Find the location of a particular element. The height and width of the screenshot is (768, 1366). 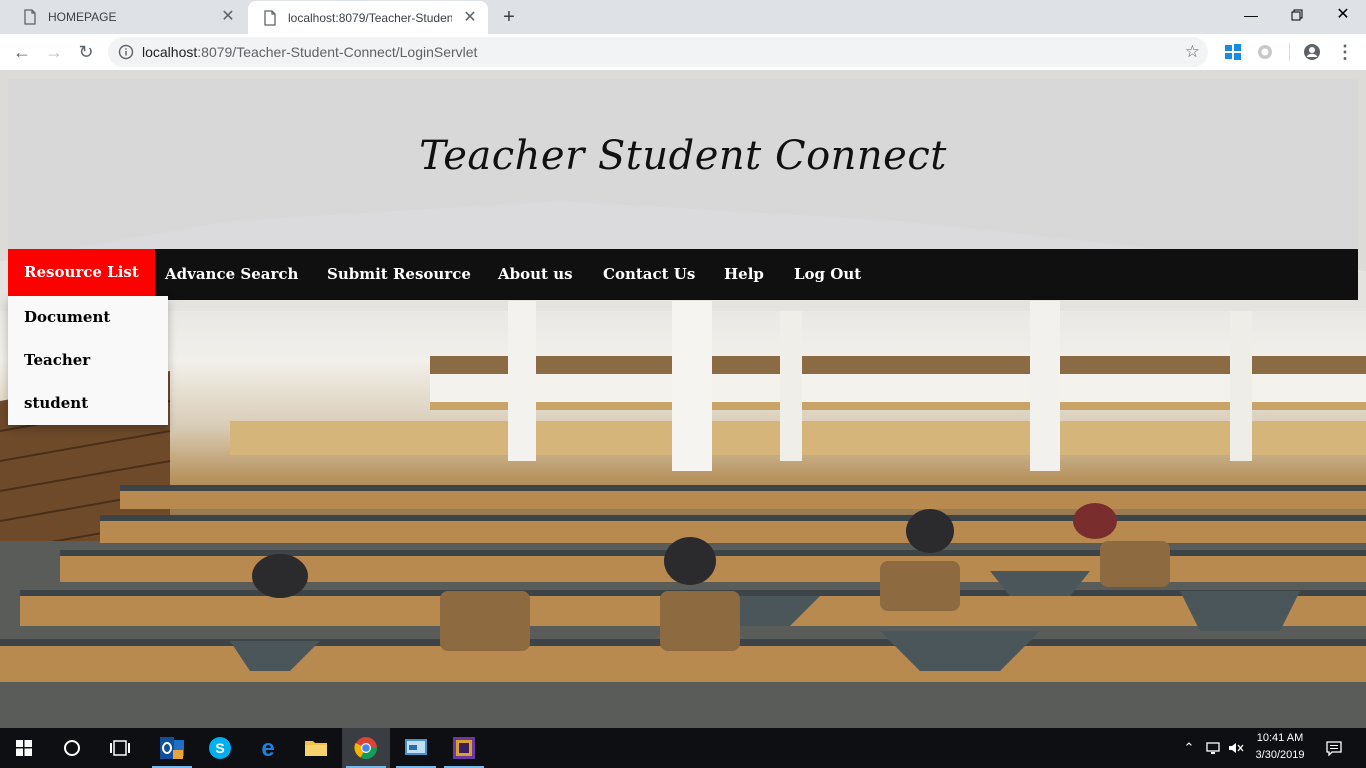

back-arrow-icon: ← is located at coordinates (22, 52).